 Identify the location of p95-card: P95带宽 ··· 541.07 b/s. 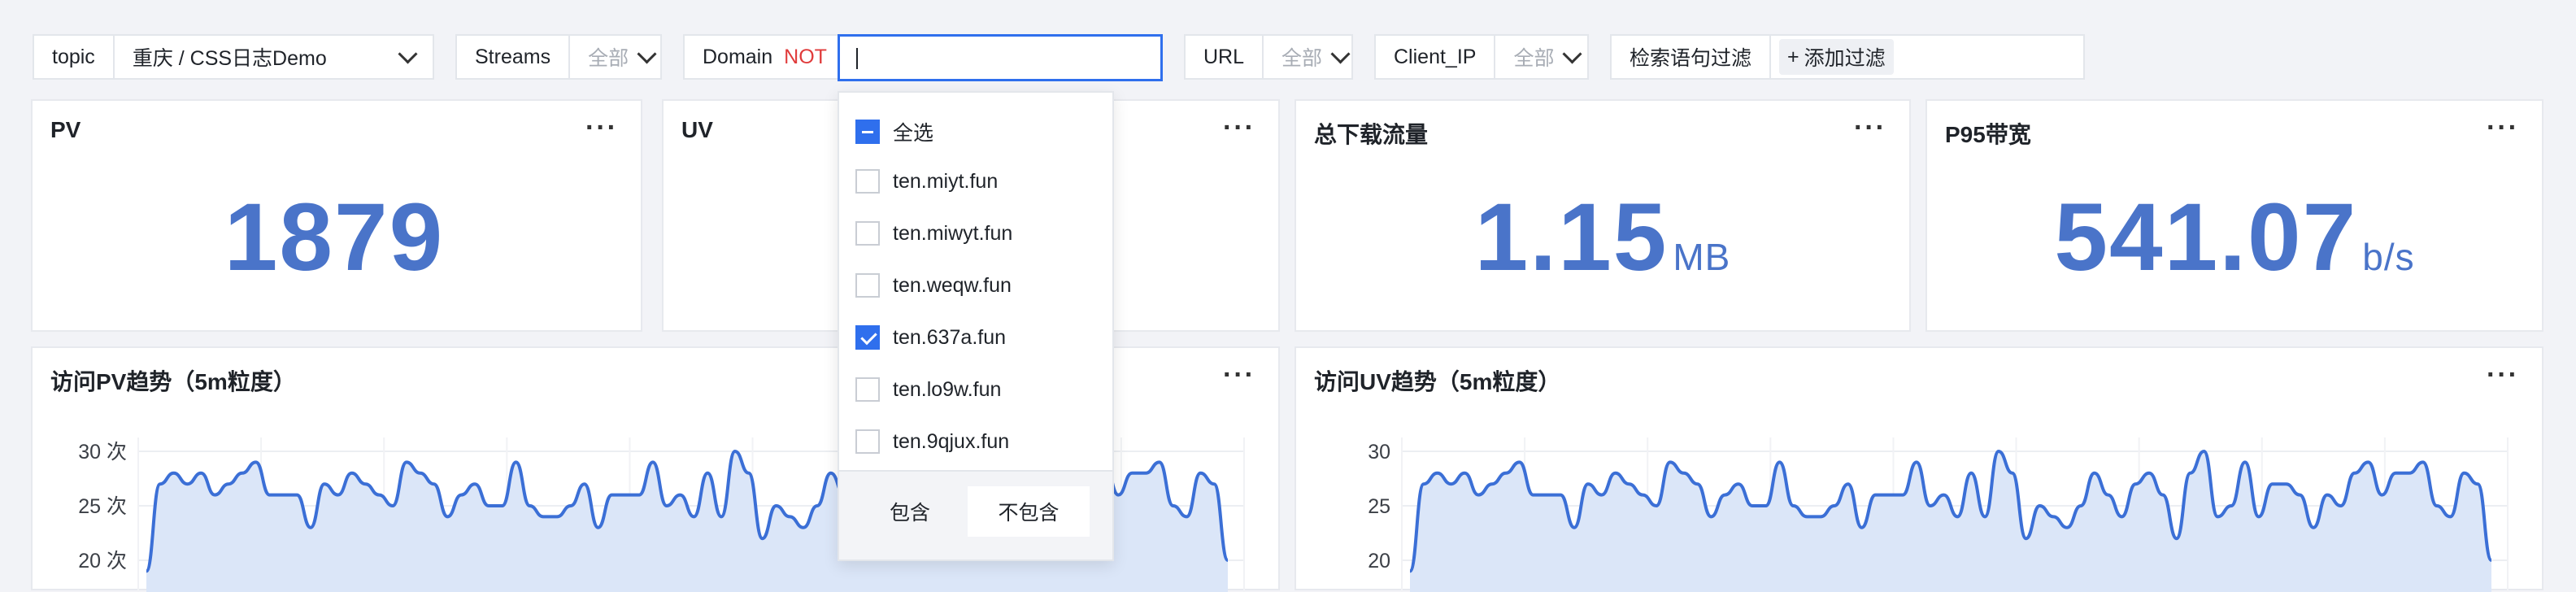
(2234, 215).